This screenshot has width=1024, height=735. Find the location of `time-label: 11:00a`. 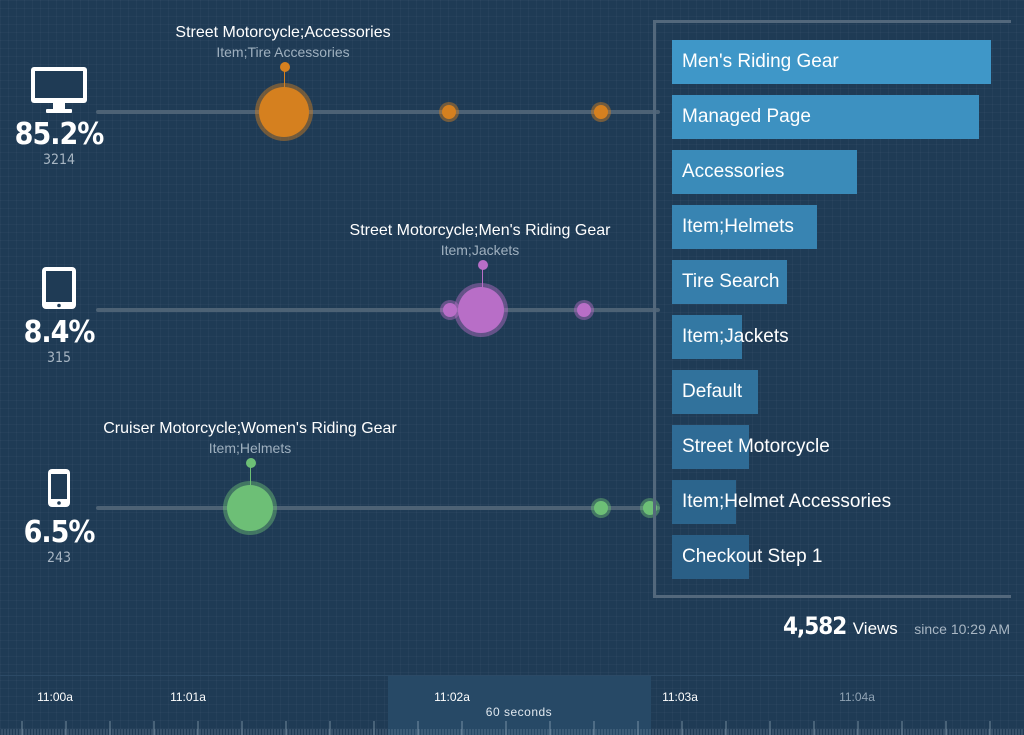

time-label: 11:00a is located at coordinates (55, 697).